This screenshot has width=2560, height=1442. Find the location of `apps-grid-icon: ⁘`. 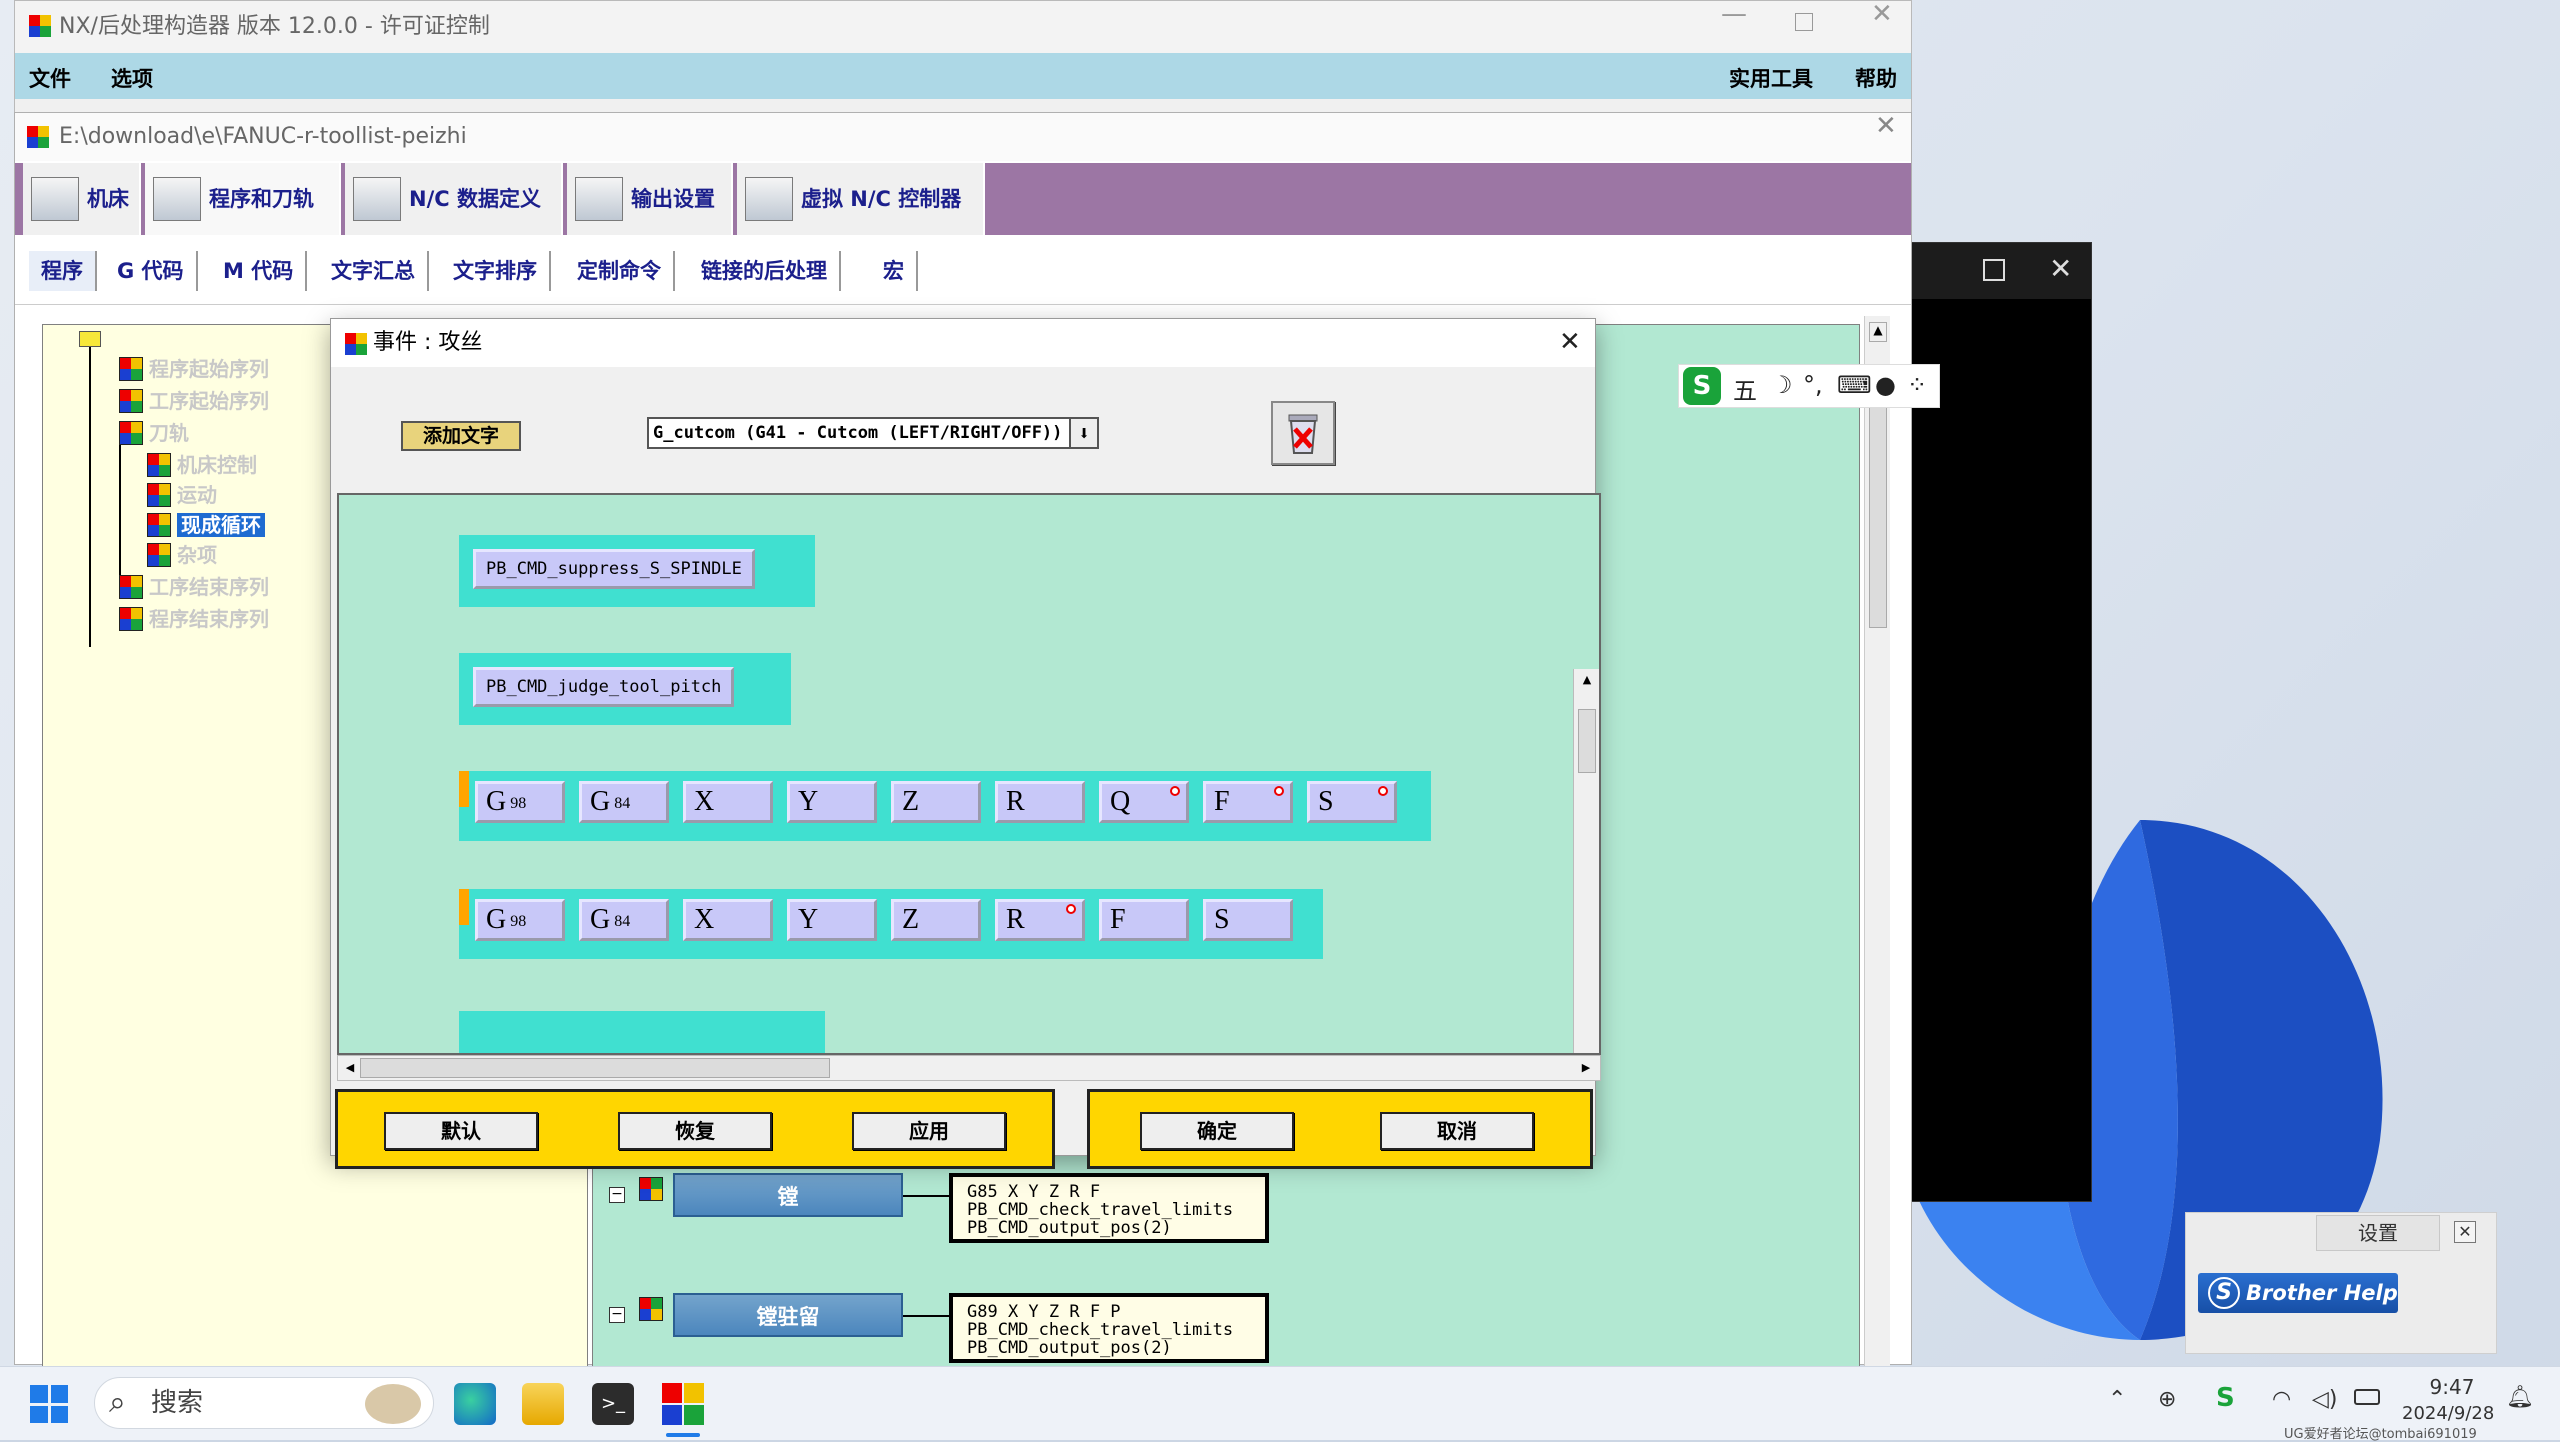

apps-grid-icon: ⁘ is located at coordinates (1917, 385).